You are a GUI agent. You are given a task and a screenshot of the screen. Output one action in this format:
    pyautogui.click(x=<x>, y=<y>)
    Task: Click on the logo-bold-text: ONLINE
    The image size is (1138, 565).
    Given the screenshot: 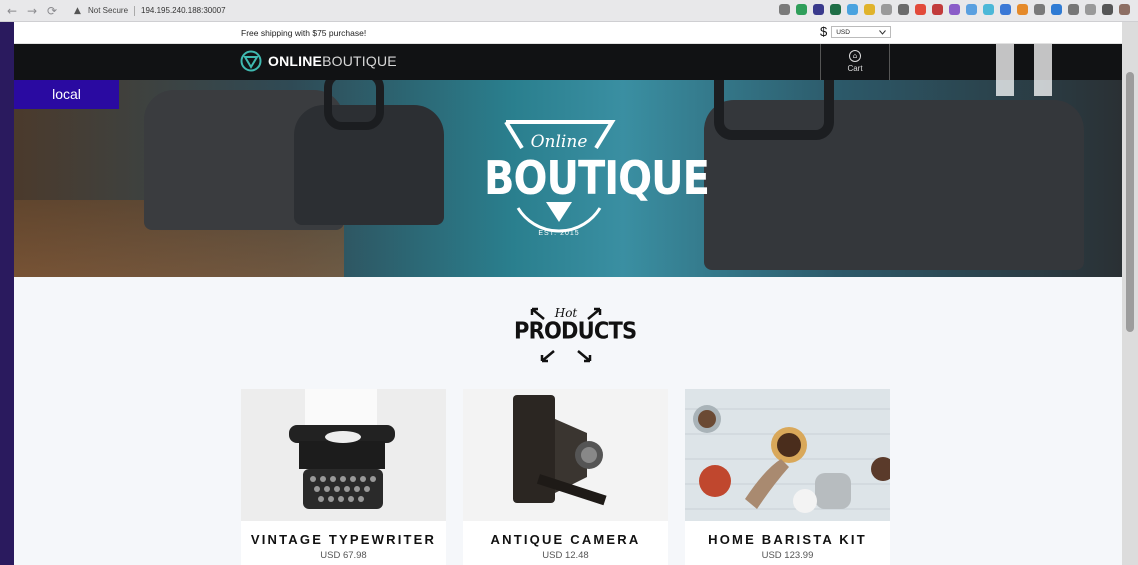 What is the action you would take?
    pyautogui.click(x=295, y=61)
    